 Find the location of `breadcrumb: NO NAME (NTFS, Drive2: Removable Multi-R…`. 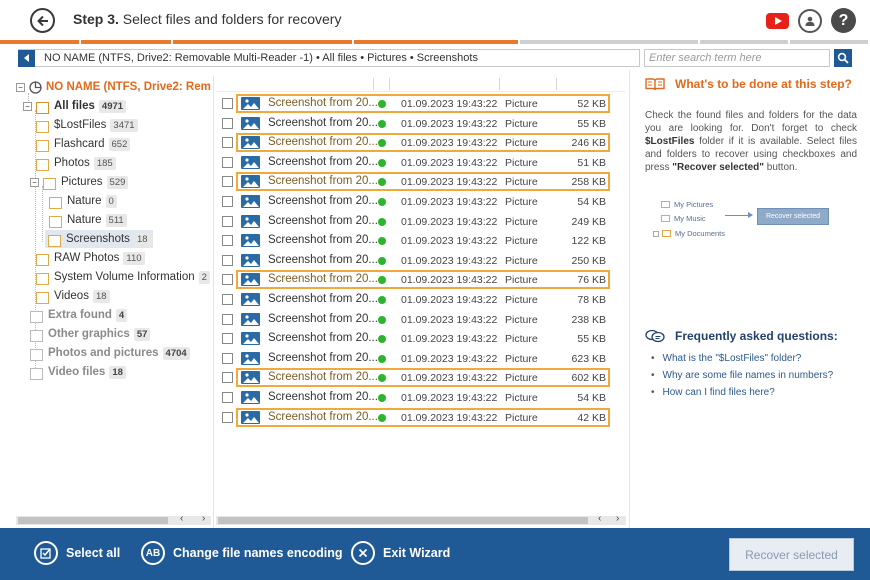

breadcrumb: NO NAME (NTFS, Drive2: Removable Multi-R… is located at coordinates (261, 58).